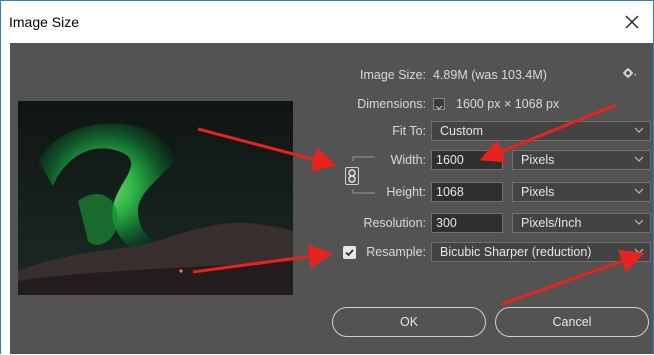  What do you see at coordinates (352, 176) in the screenshot?
I see `link-icon` at bounding box center [352, 176].